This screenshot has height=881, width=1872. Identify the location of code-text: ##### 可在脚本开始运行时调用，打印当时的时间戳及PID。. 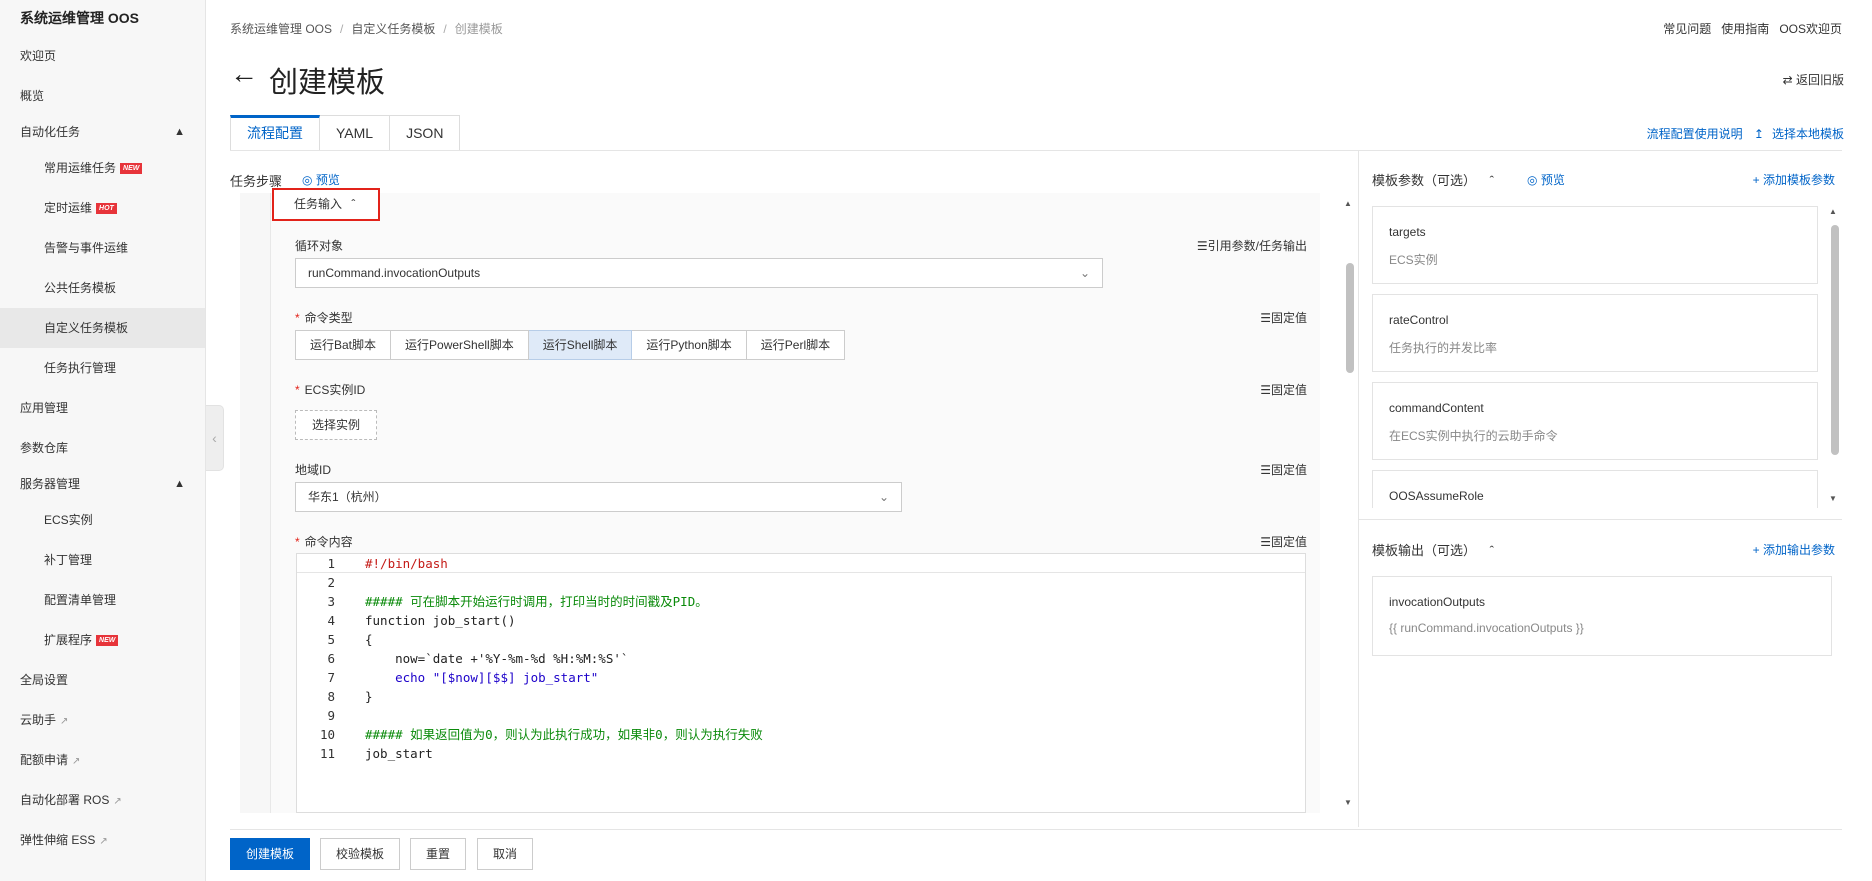
(536, 601).